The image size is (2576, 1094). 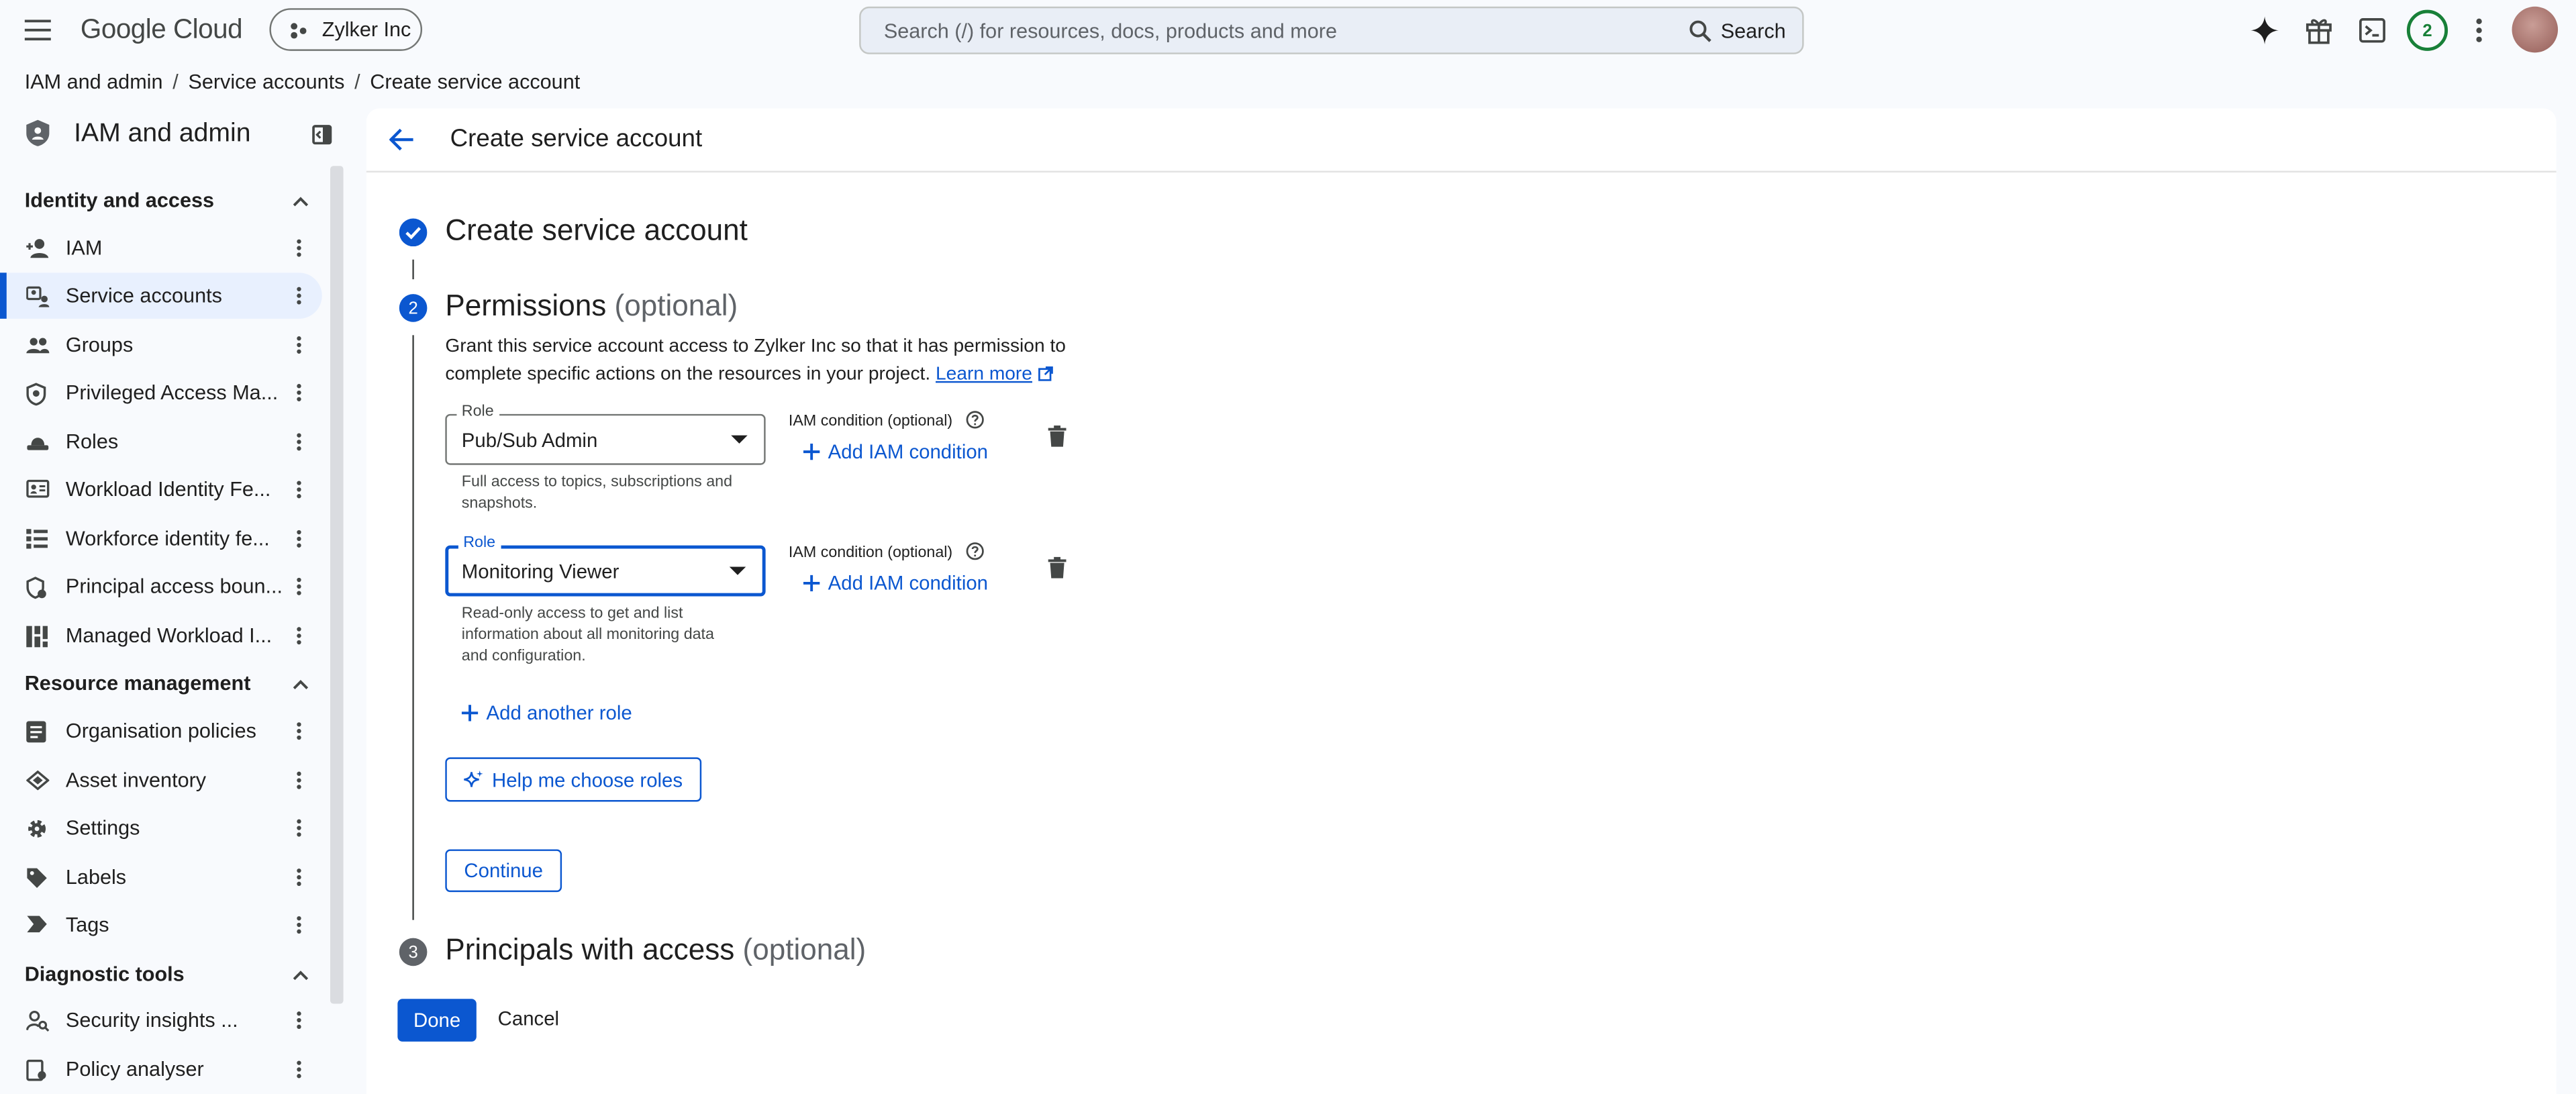 What do you see at coordinates (161, 877) in the screenshot?
I see `sidebar-item-labels: Labels` at bounding box center [161, 877].